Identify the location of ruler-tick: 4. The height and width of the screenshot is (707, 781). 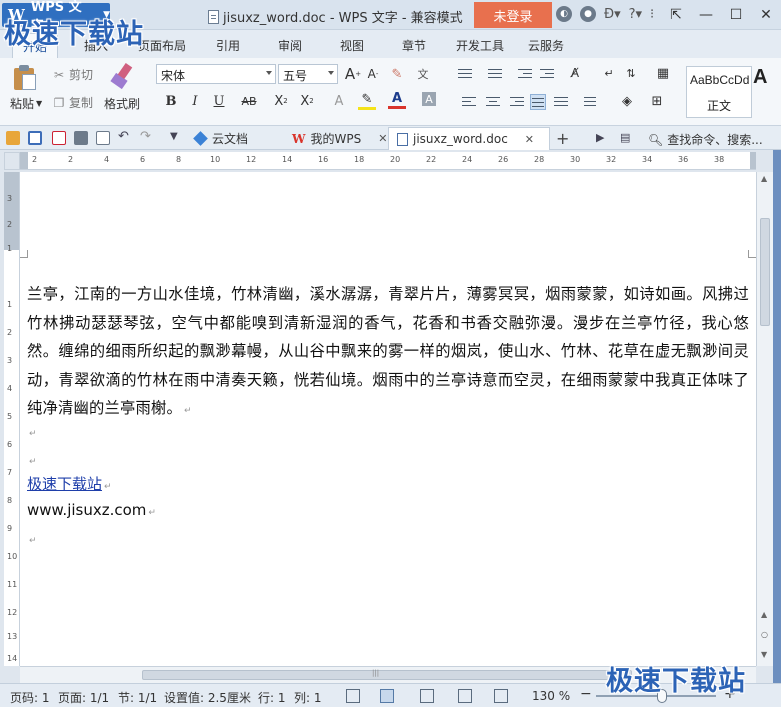
(10, 388).